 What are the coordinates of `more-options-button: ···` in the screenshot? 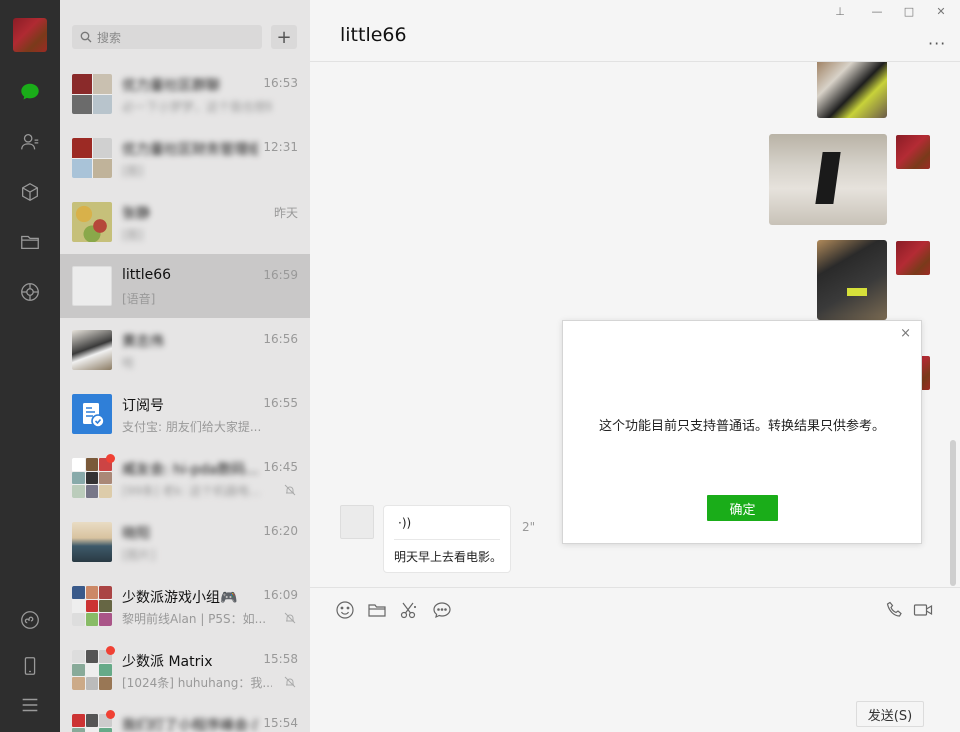 It's located at (937, 43).